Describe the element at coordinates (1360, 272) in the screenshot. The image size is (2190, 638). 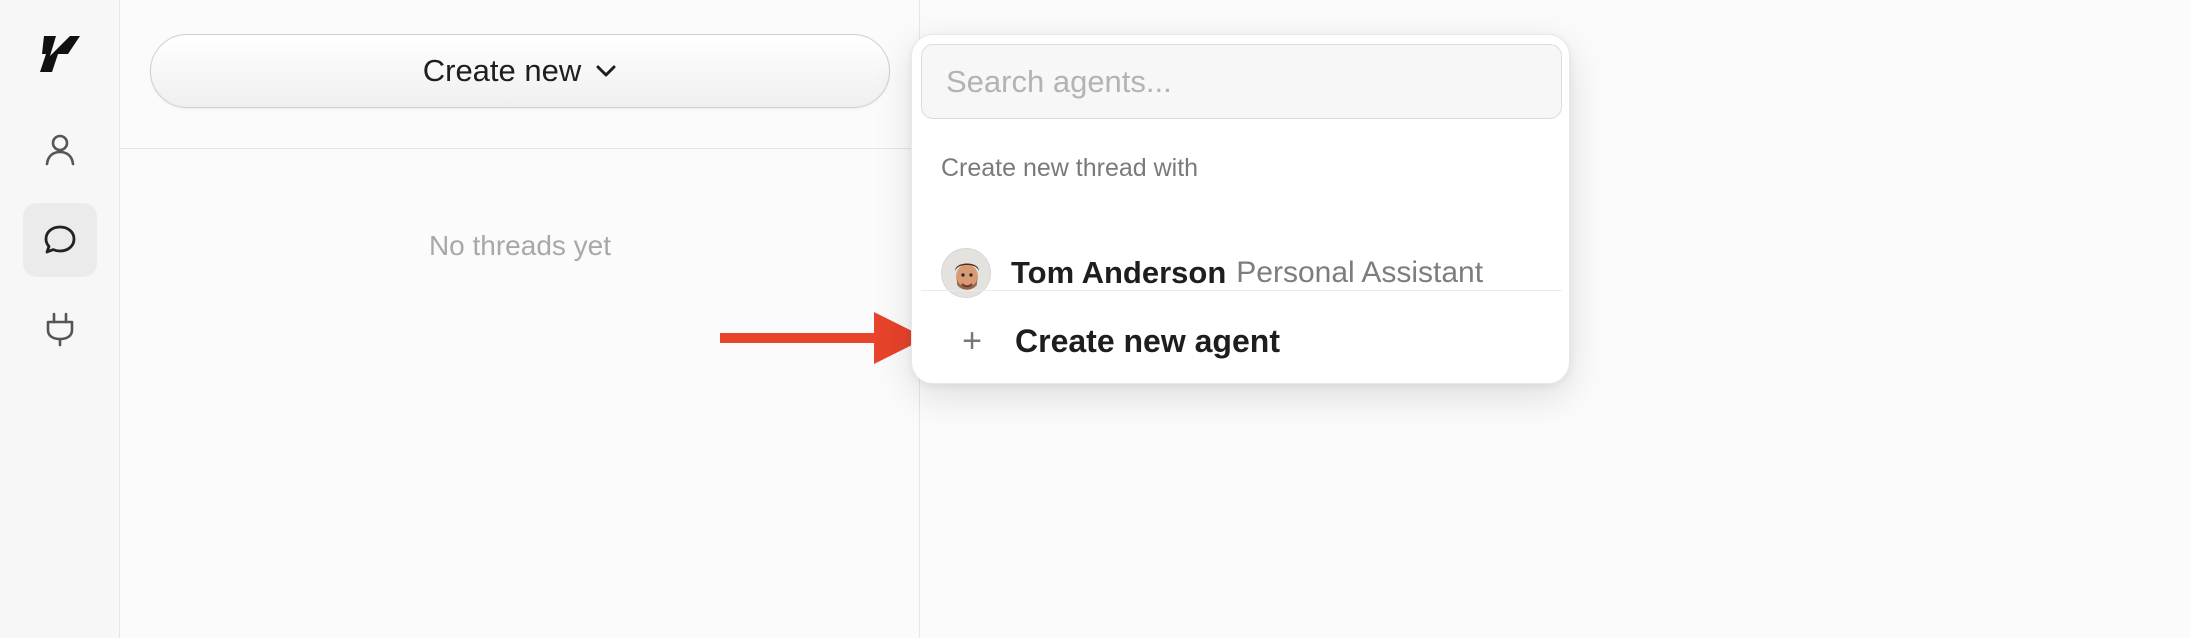
I see `agent-role: Personal Assistant` at that location.